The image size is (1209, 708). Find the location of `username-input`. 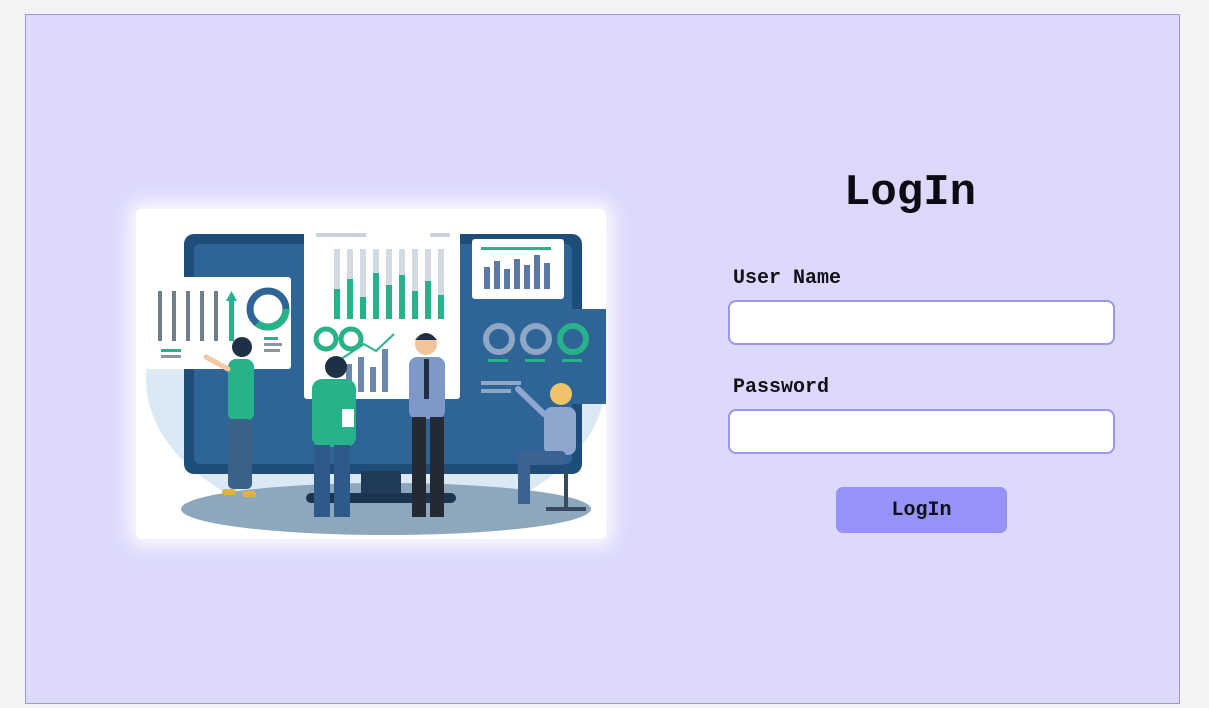

username-input is located at coordinates (921, 322).